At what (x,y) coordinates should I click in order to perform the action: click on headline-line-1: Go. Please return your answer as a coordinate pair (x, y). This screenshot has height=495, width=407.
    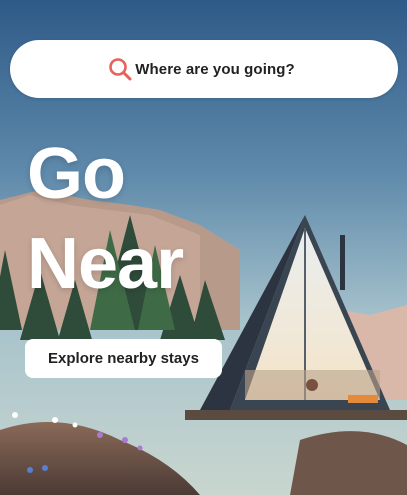
    Looking at the image, I should click on (76, 174).